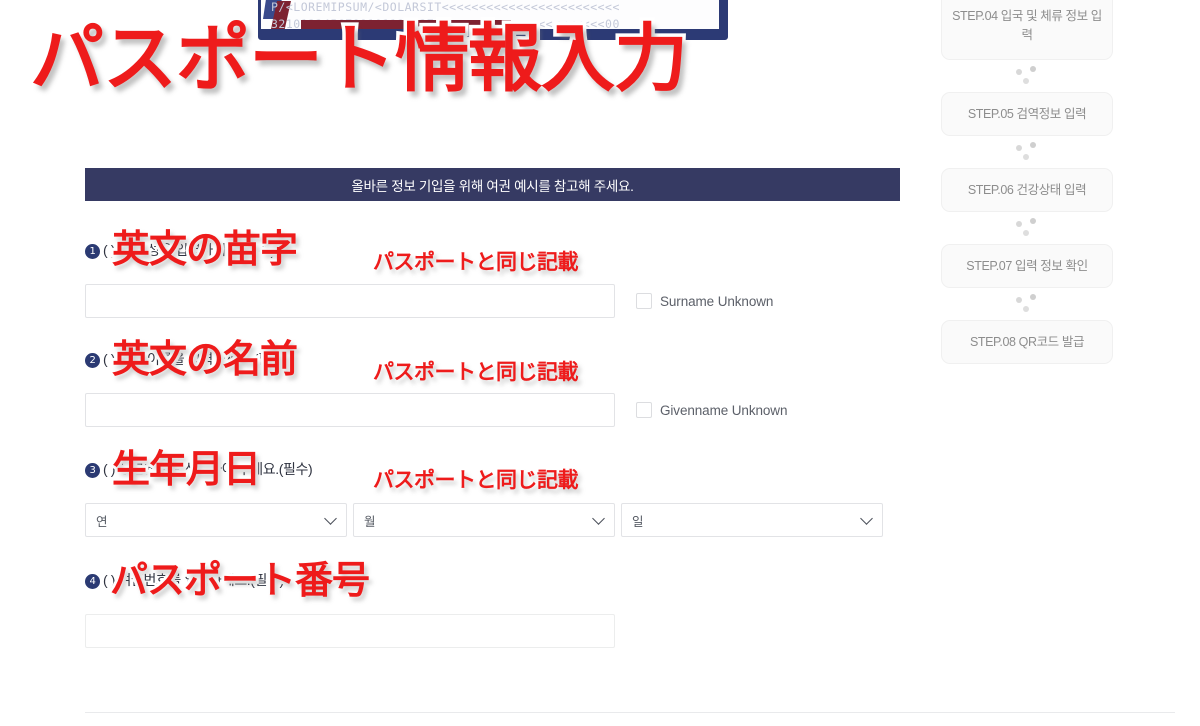  What do you see at coordinates (186, 469) in the screenshot?
I see `annotation-birthdate-big: 生年月日` at bounding box center [186, 469].